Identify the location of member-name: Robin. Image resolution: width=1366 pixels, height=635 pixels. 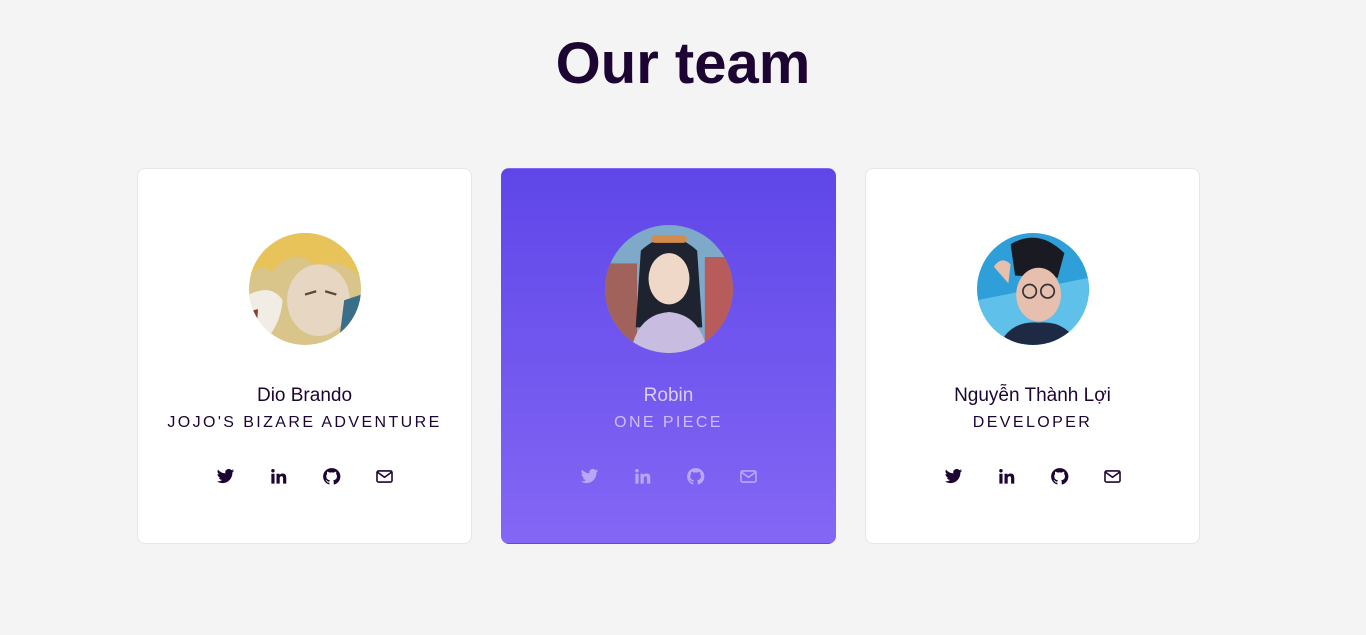
(668, 395).